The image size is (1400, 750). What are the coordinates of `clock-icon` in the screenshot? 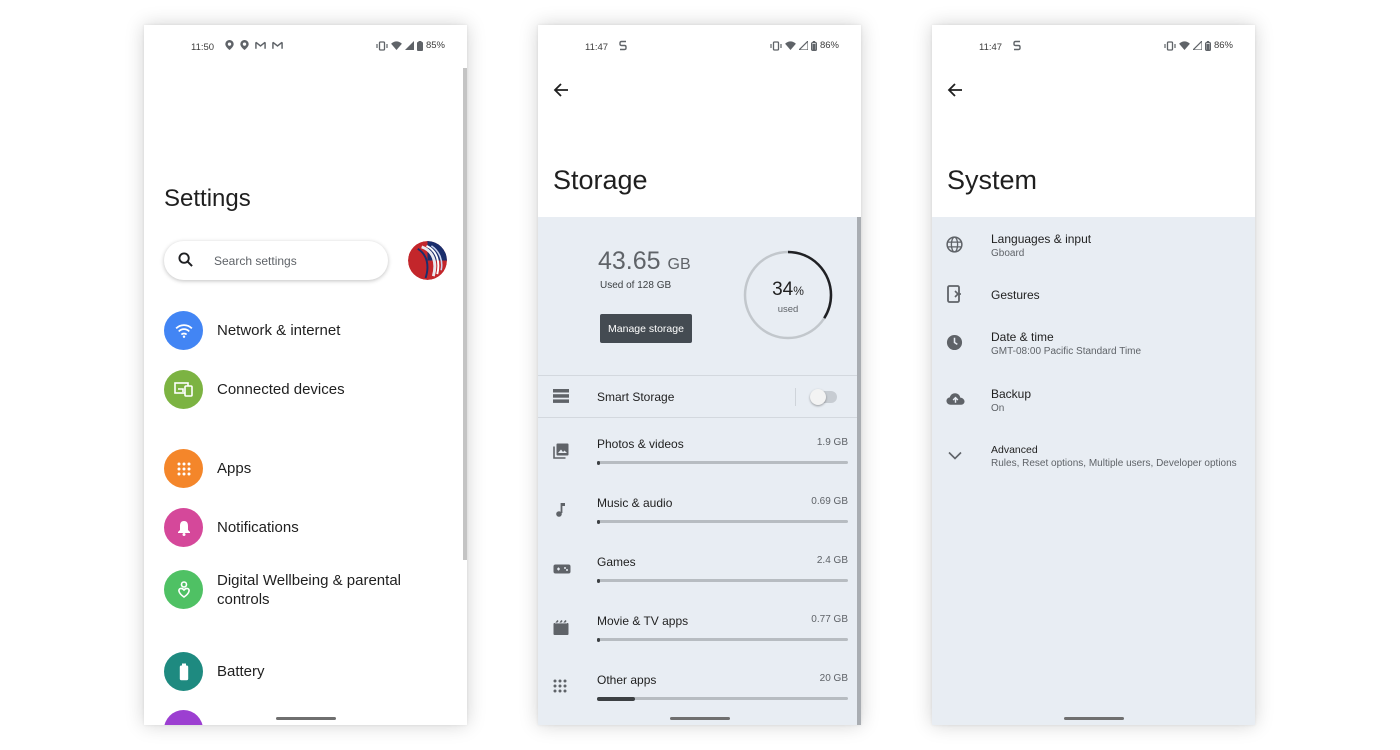 It's located at (954, 342).